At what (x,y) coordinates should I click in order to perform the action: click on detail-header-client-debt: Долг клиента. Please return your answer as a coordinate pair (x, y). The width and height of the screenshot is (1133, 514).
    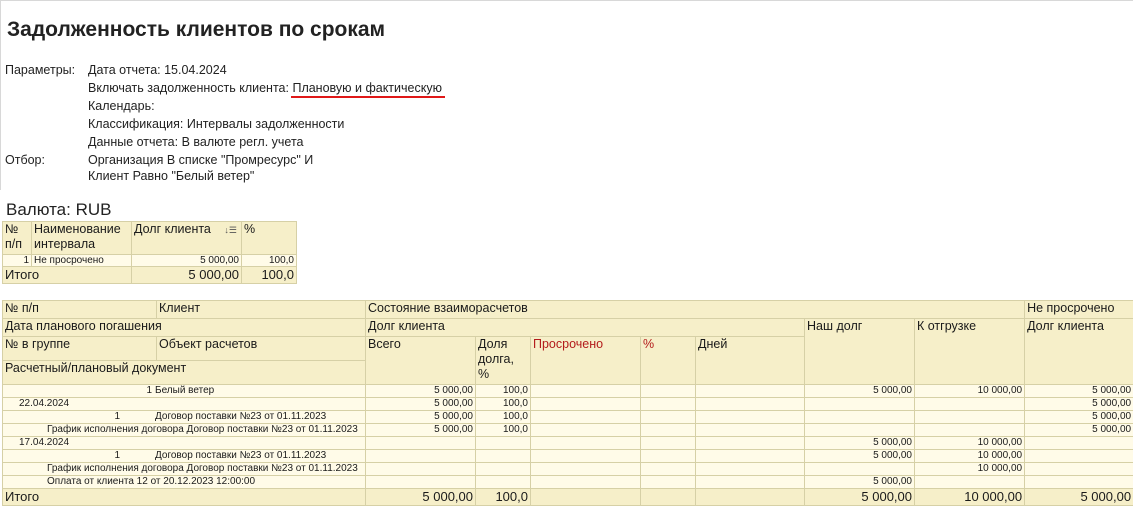
    Looking at the image, I should click on (585, 327).